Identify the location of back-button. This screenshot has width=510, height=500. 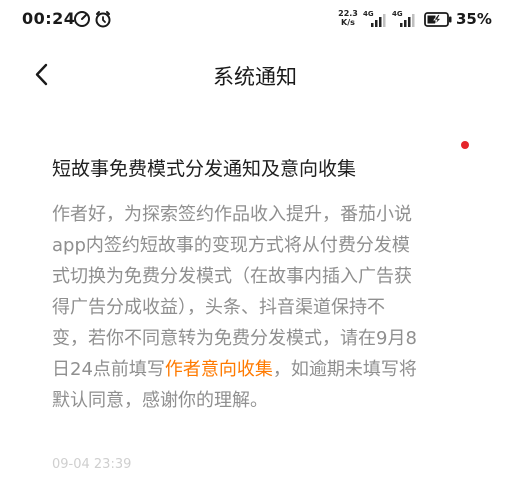
(44, 75).